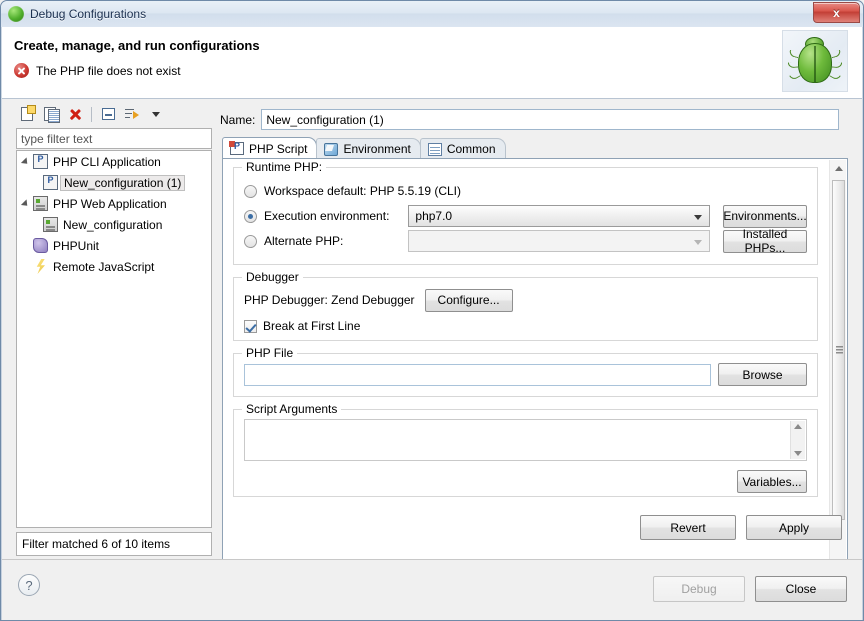  I want to click on duplicate-configuration-button, so click(51, 114).